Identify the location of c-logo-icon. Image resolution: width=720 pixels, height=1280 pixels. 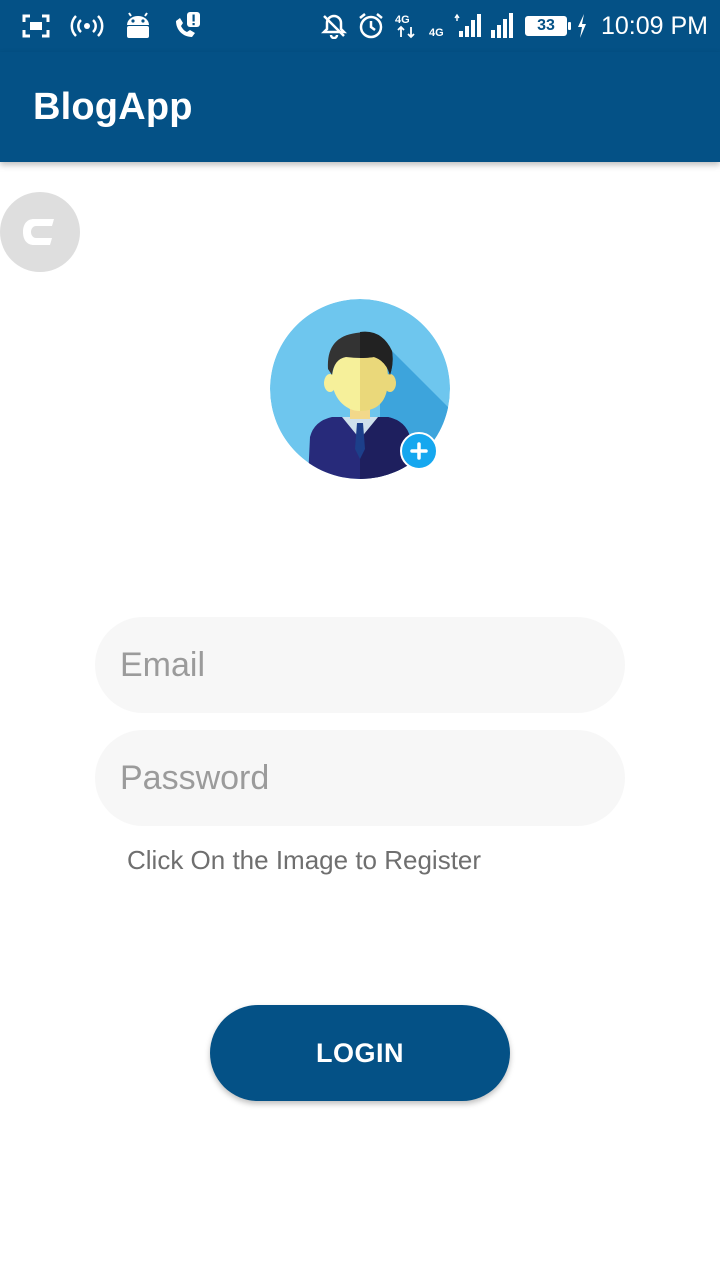
(38, 232).